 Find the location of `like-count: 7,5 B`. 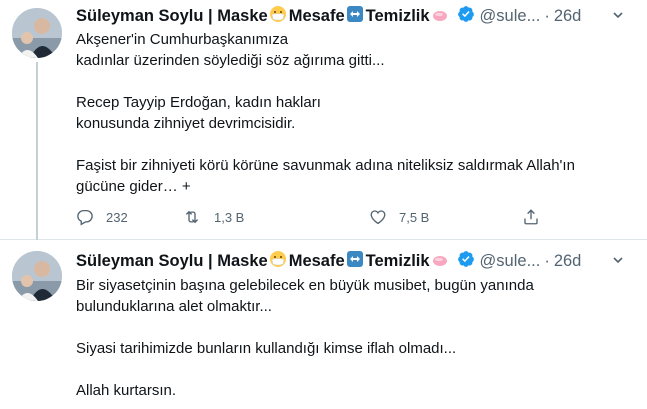

like-count: 7,5 B is located at coordinates (414, 217).